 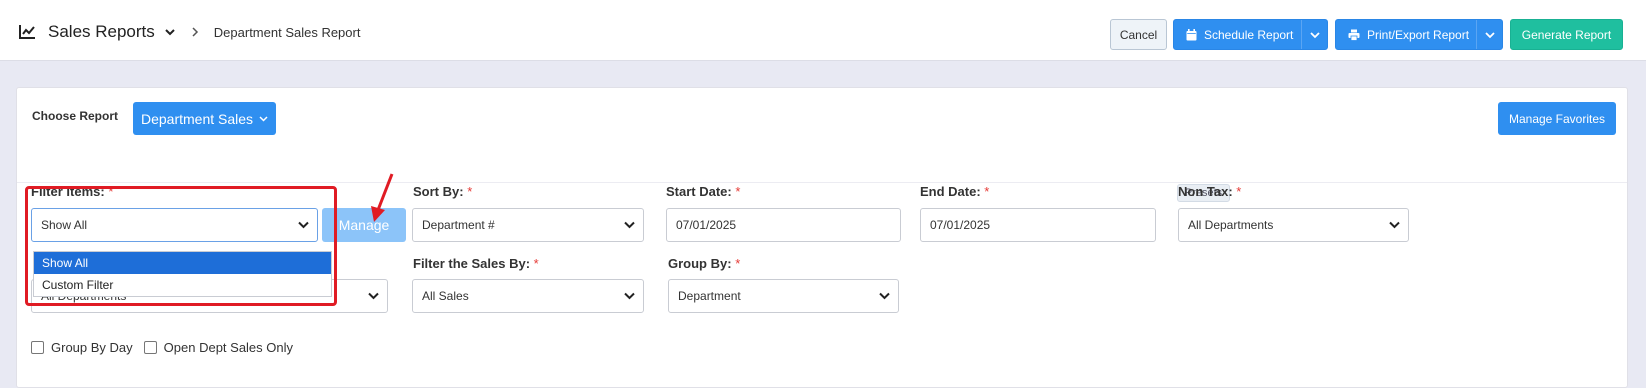 I want to click on start-date-label: Start Date: *, so click(x=703, y=191).